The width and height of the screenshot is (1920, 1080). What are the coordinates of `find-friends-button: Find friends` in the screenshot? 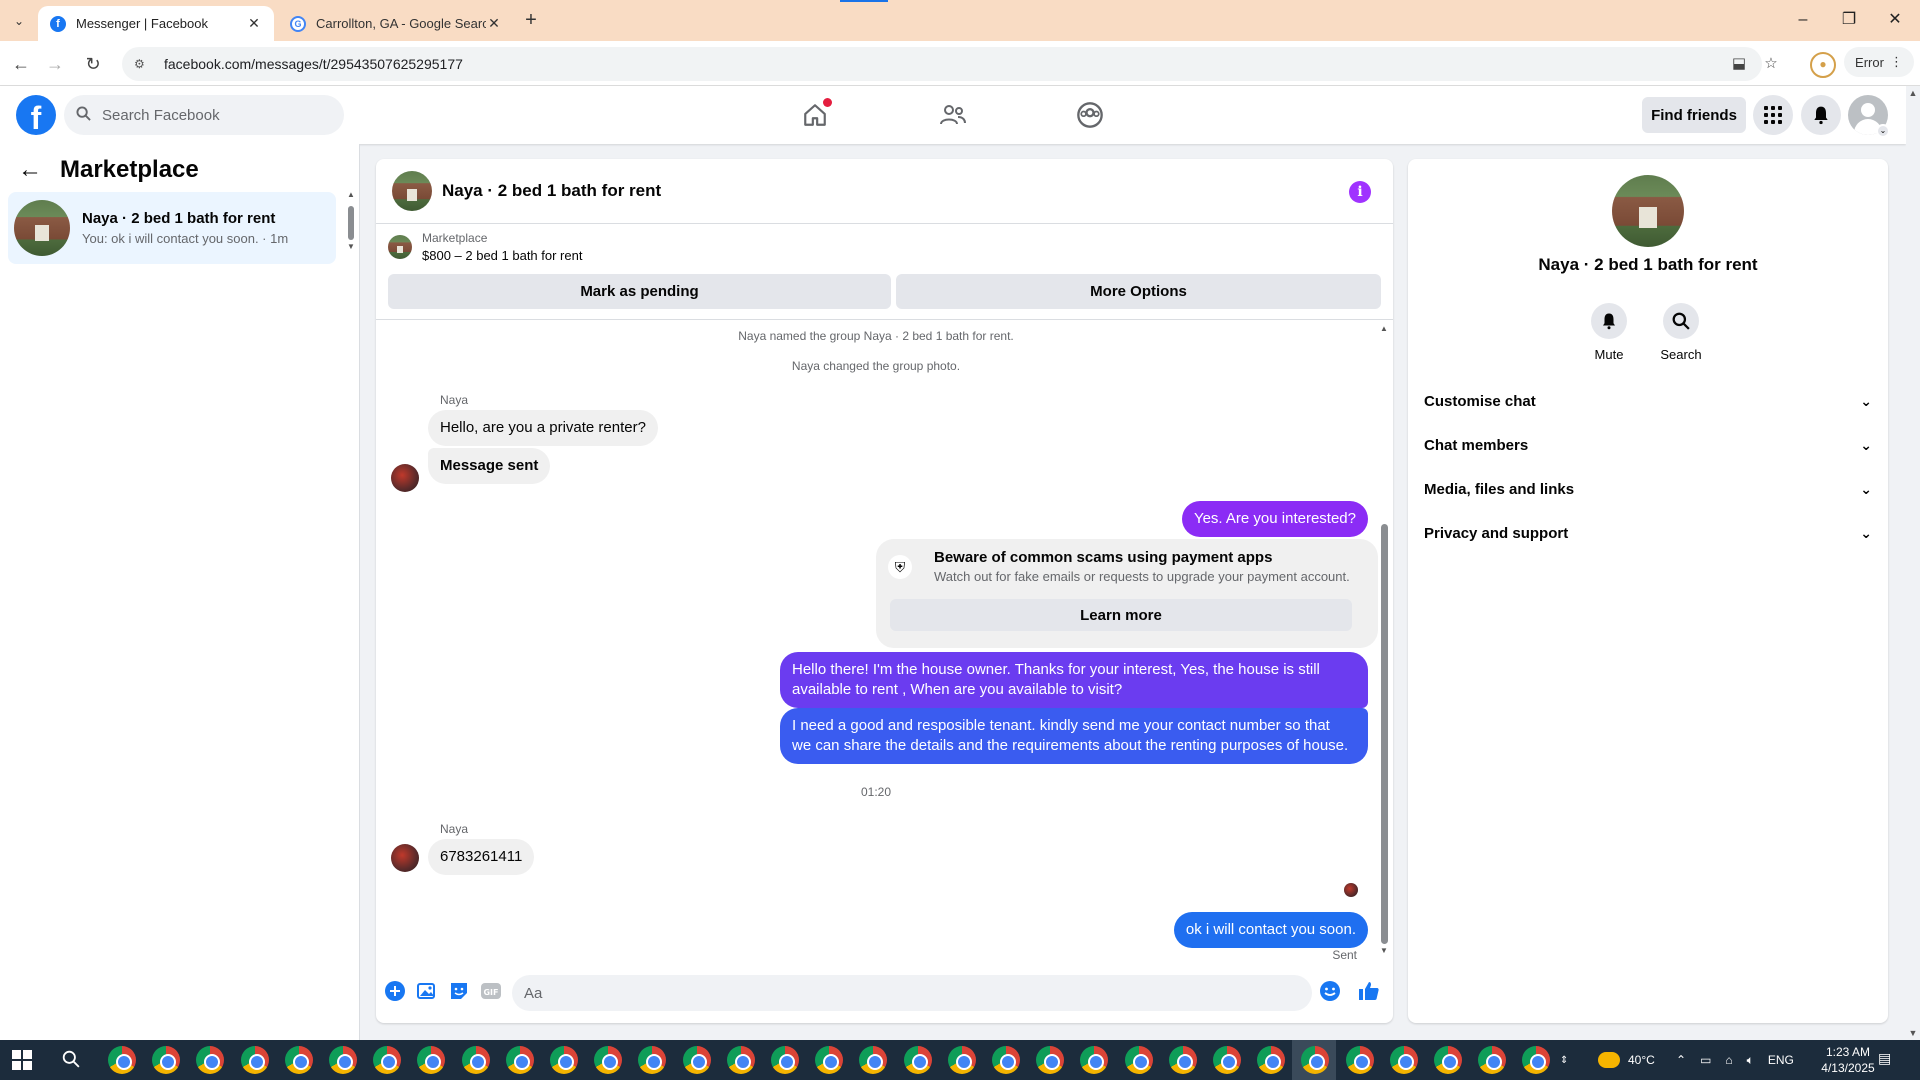 It's located at (1694, 115).